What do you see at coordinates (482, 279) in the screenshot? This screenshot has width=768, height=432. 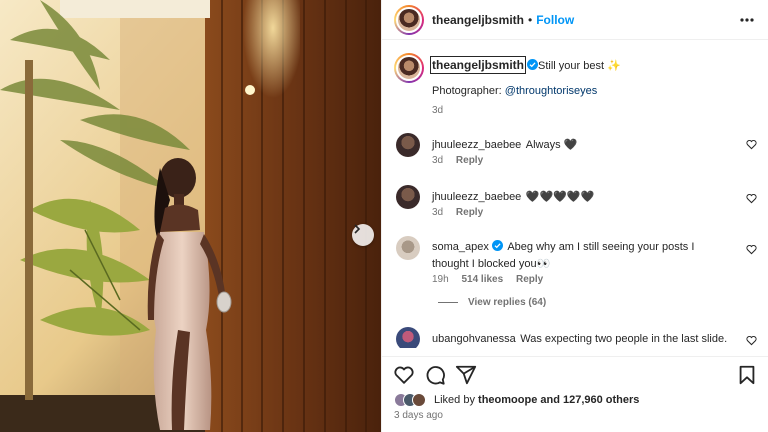 I see `comment-likes: 514 likes` at bounding box center [482, 279].